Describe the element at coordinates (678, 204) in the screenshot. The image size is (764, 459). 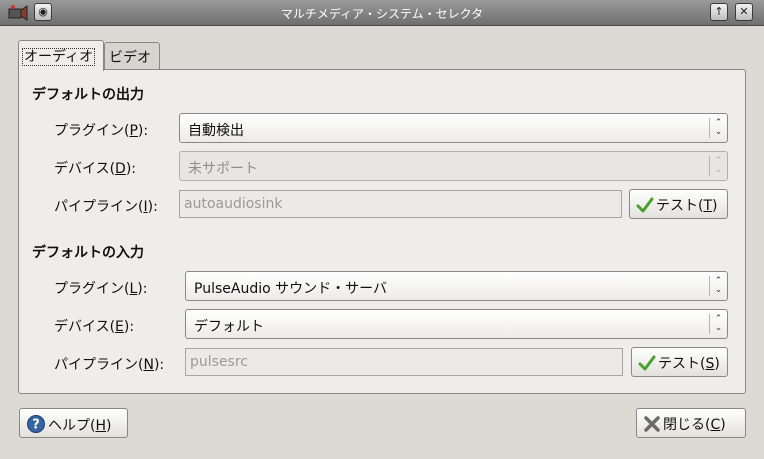
I see `output-test-button: テスト(T)` at that location.